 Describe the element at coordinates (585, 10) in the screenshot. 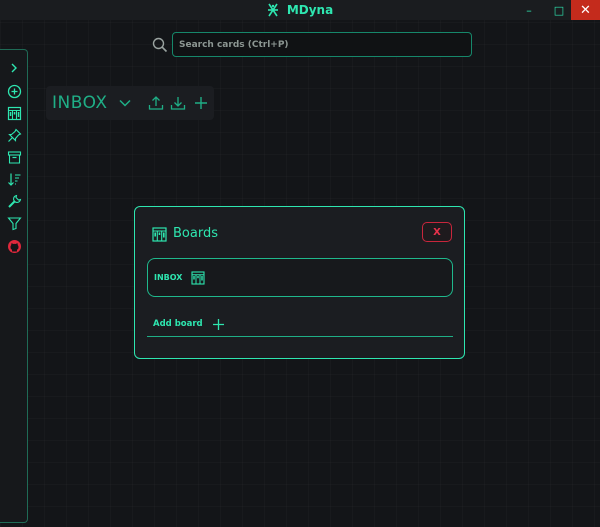

I see `close-window-button: ✕` at that location.